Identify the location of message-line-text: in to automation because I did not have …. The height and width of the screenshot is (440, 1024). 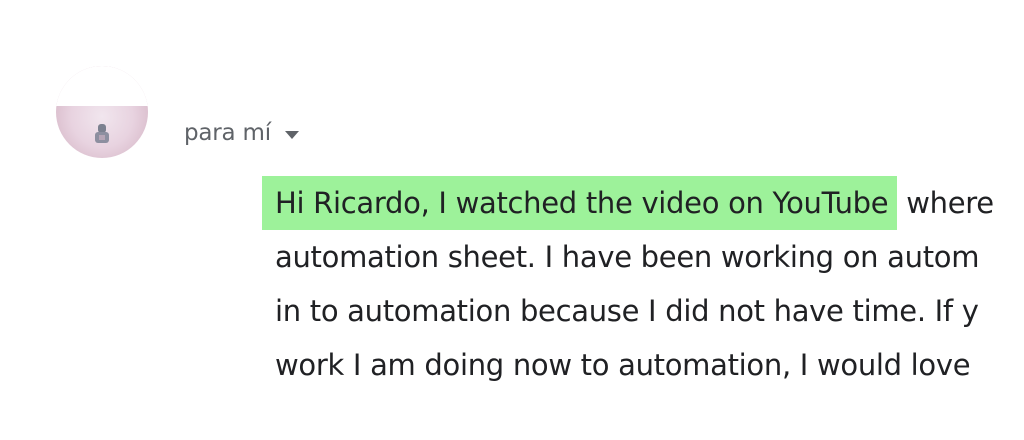
(627, 311).